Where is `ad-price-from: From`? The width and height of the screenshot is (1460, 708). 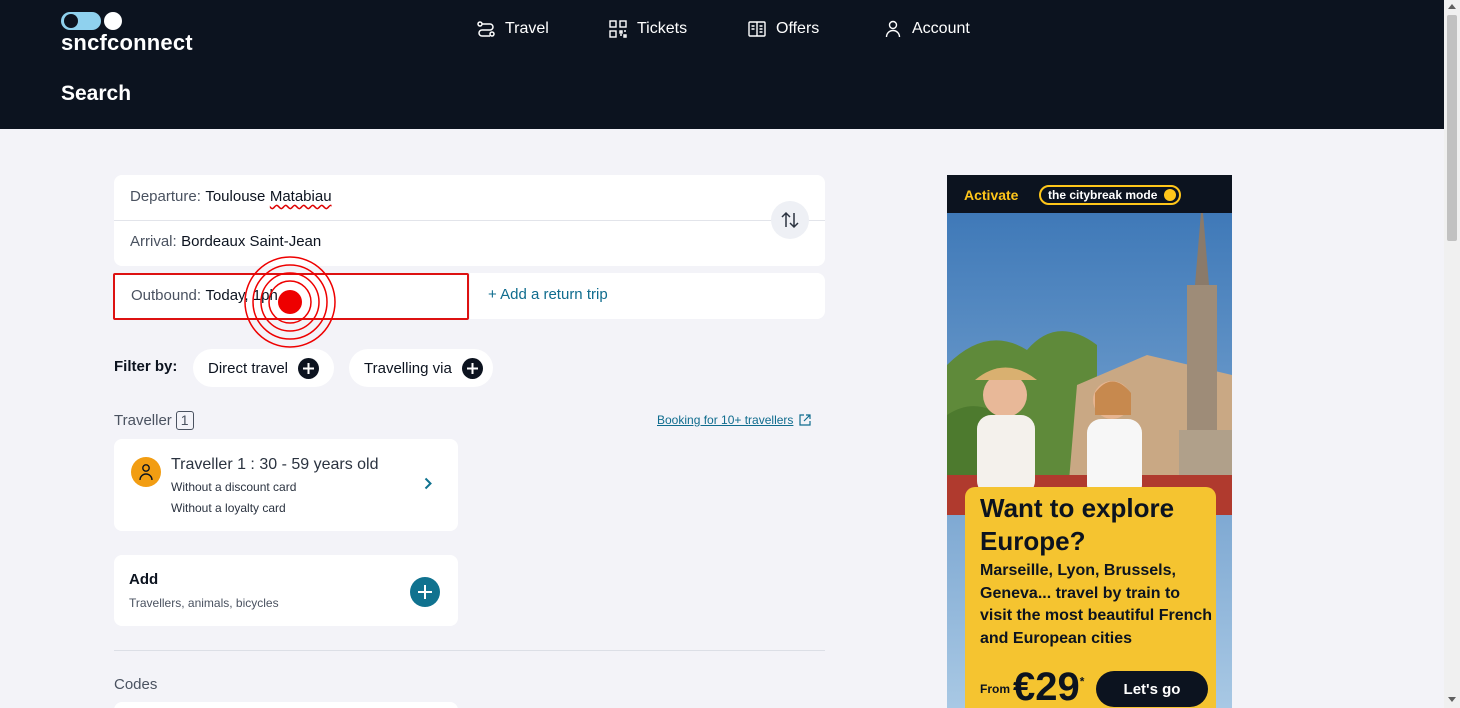 ad-price-from: From is located at coordinates (995, 689).